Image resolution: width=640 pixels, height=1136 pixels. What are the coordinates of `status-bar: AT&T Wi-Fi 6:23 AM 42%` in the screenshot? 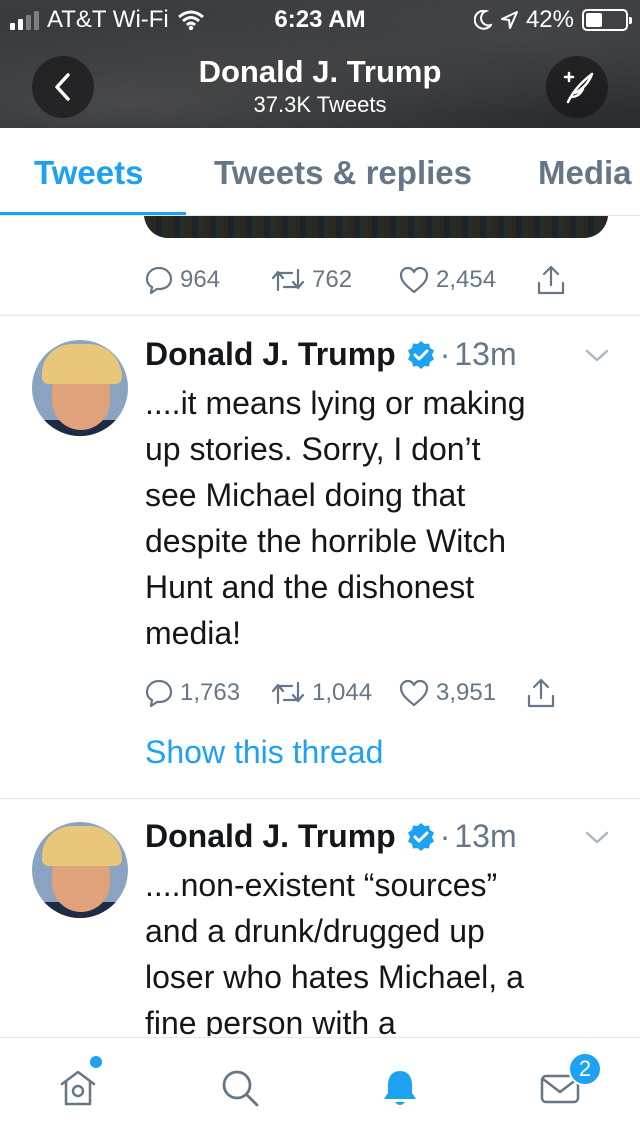 It's located at (320, 20).